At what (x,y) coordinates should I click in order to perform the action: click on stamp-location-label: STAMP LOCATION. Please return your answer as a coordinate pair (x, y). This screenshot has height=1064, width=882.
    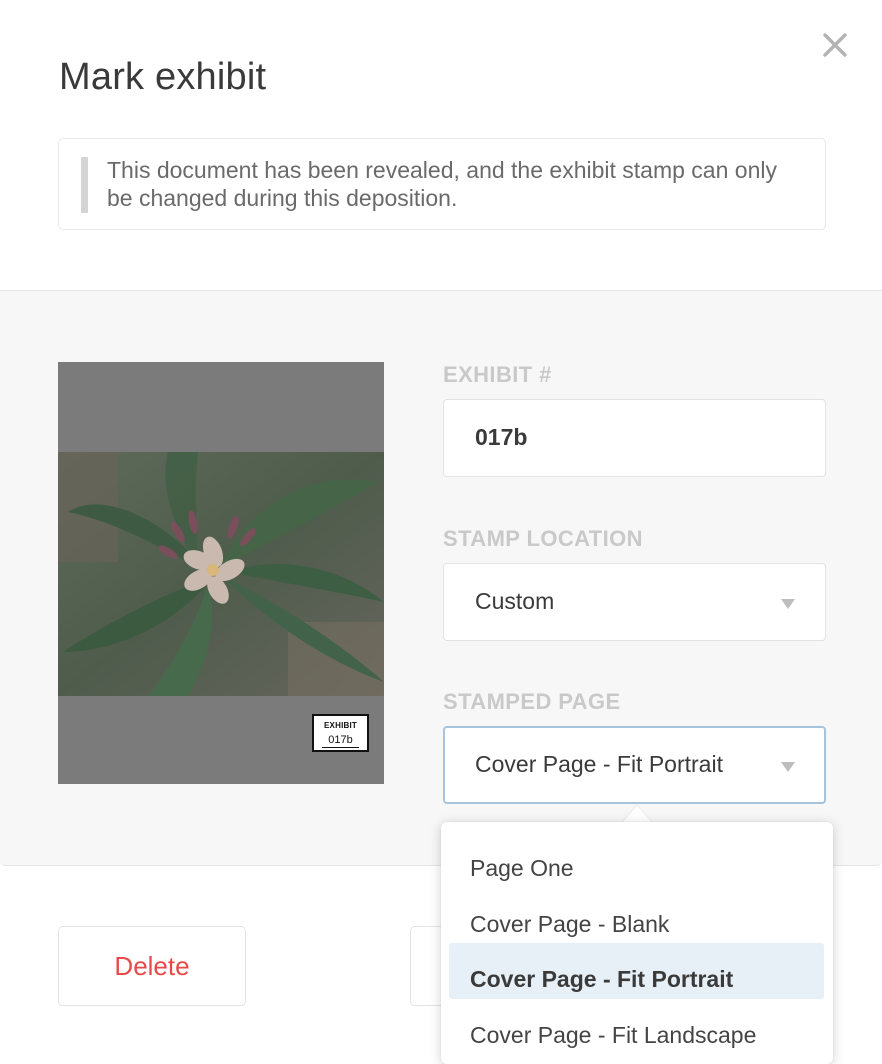
    Looking at the image, I should click on (543, 538).